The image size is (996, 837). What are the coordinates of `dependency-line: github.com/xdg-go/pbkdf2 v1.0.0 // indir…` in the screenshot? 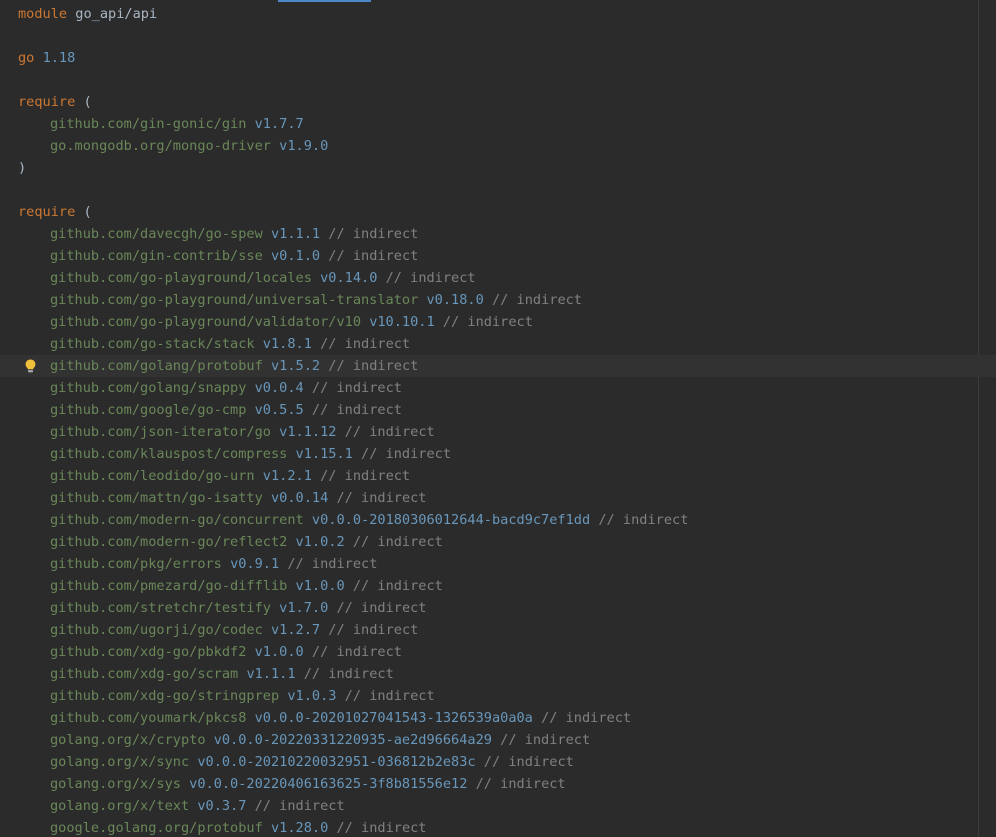 It's located at (489, 652).